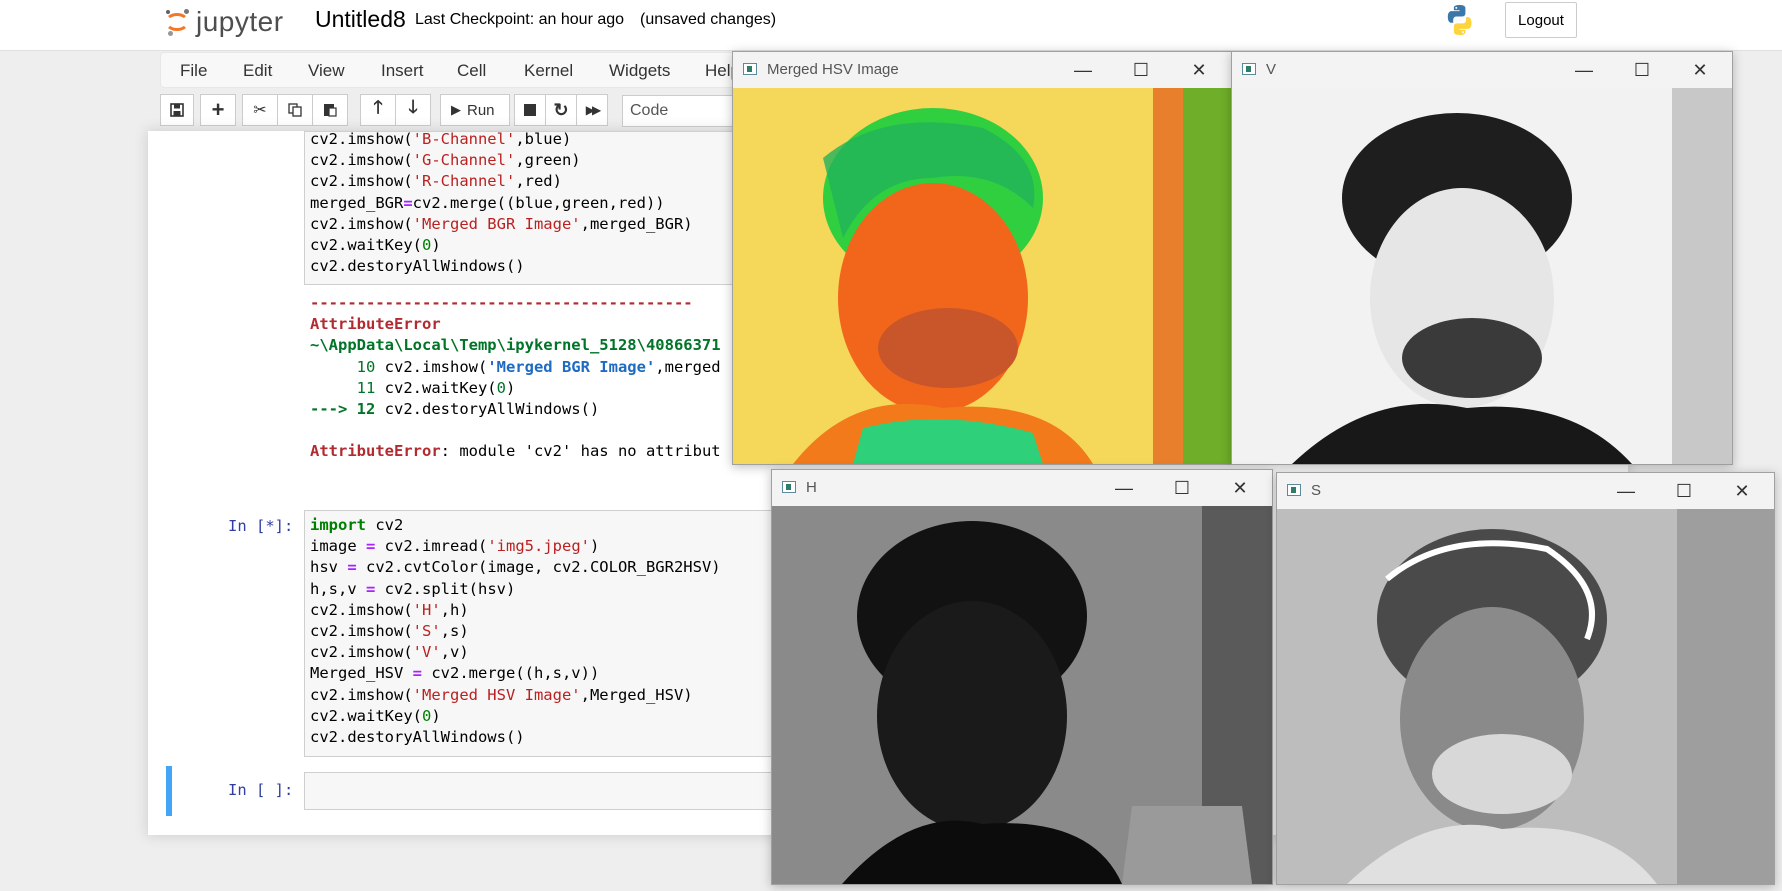  Describe the element at coordinates (261, 526) in the screenshot. I see `cell-2-prompt: In [*]:` at that location.